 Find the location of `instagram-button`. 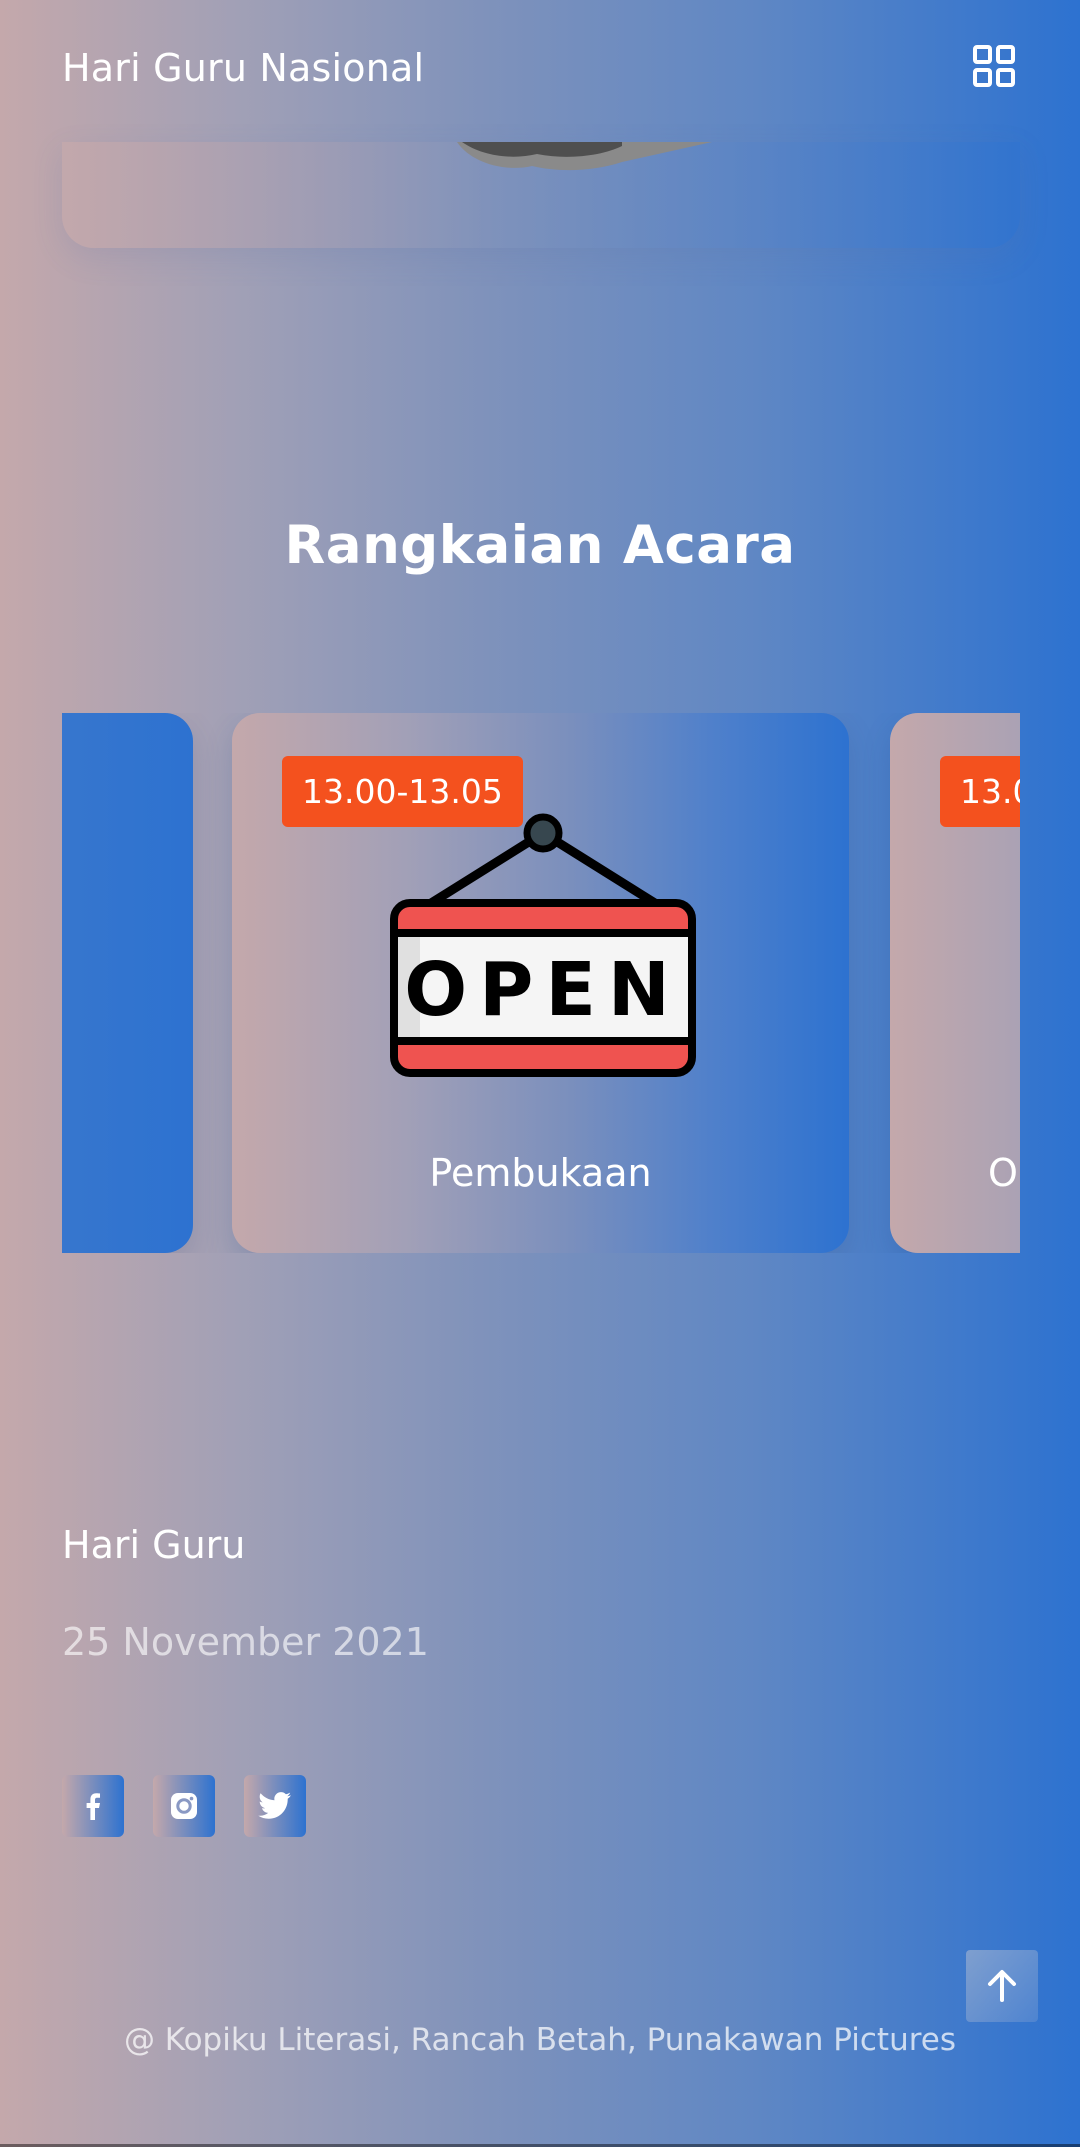

instagram-button is located at coordinates (184, 1806).